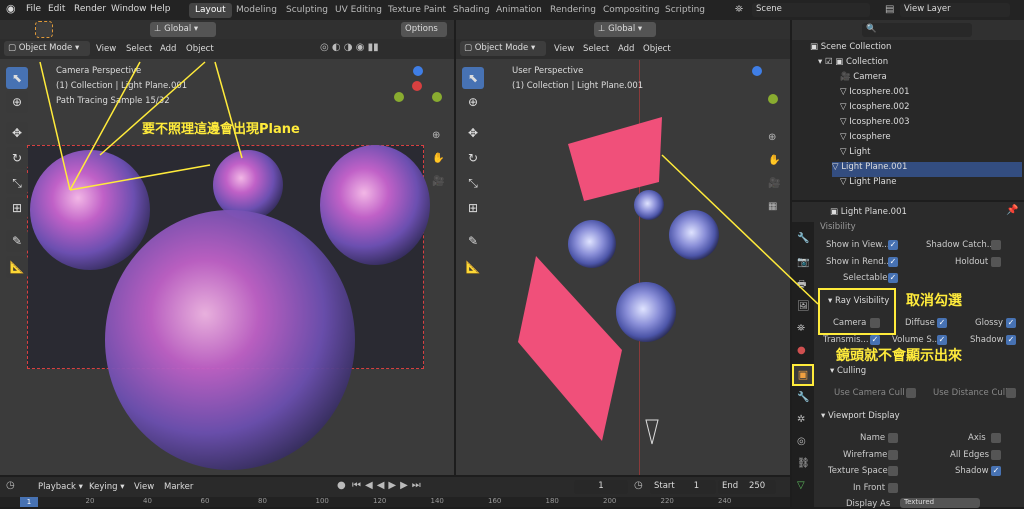 This screenshot has width=1024, height=509. I want to click on diffuse-checkbox: ✓, so click(942, 323).